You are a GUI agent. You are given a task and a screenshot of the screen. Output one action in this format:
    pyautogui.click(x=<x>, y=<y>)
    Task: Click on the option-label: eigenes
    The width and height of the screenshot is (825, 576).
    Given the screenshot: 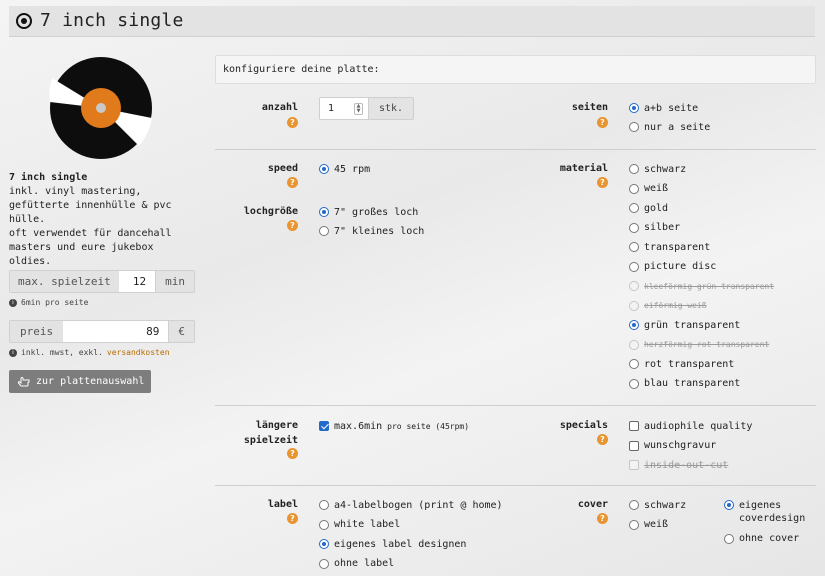 What is the action you would take?
    pyautogui.click(x=760, y=505)
    